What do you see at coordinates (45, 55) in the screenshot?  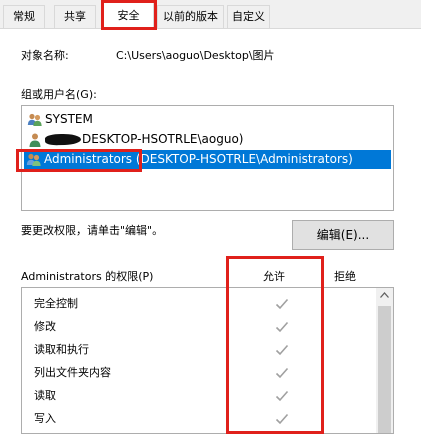 I see `object-name-label: 对象名称:` at bounding box center [45, 55].